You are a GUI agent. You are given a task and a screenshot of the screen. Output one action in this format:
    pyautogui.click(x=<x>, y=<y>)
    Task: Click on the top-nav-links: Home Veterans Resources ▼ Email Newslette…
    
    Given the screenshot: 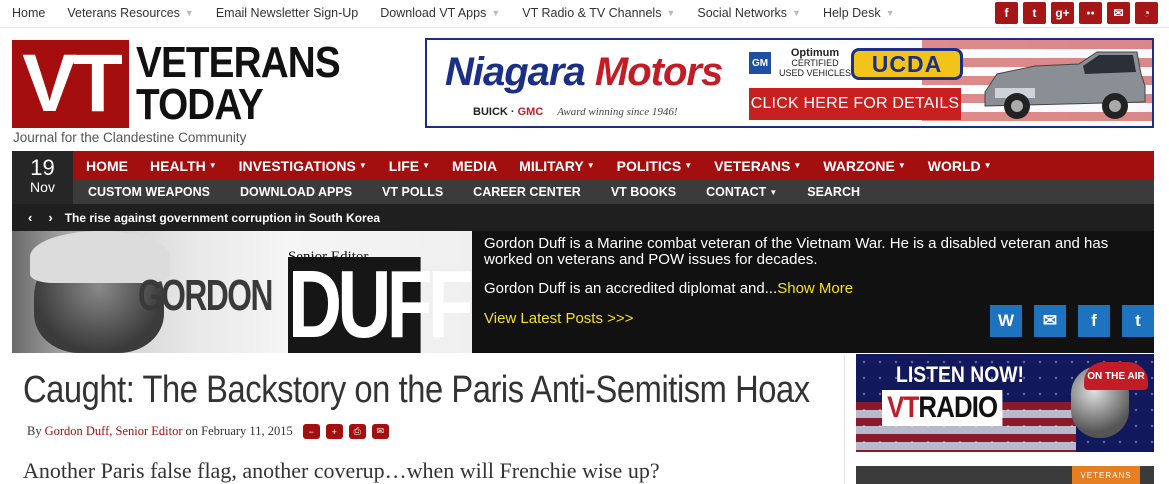 What is the action you would take?
    pyautogui.click(x=464, y=13)
    